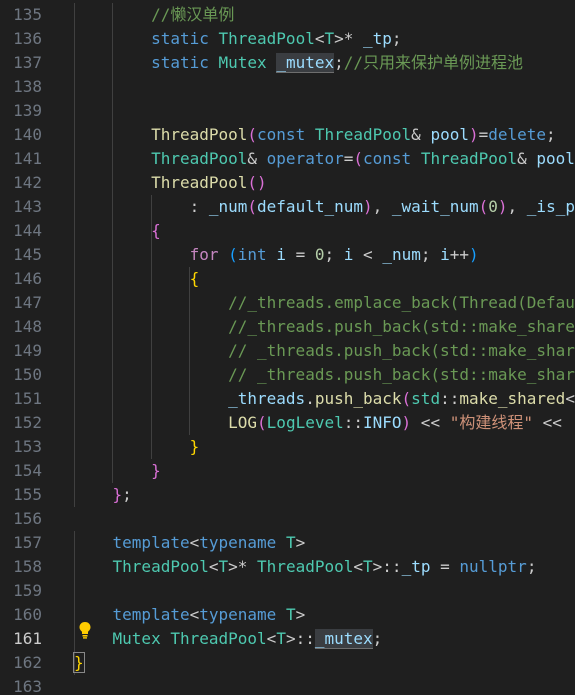 This screenshot has height=695, width=575. I want to click on code-line: 156, so click(287, 519).